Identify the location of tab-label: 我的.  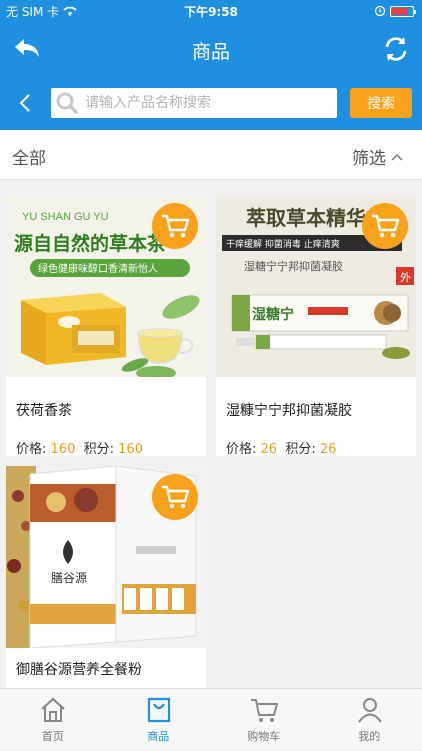
(369, 736).